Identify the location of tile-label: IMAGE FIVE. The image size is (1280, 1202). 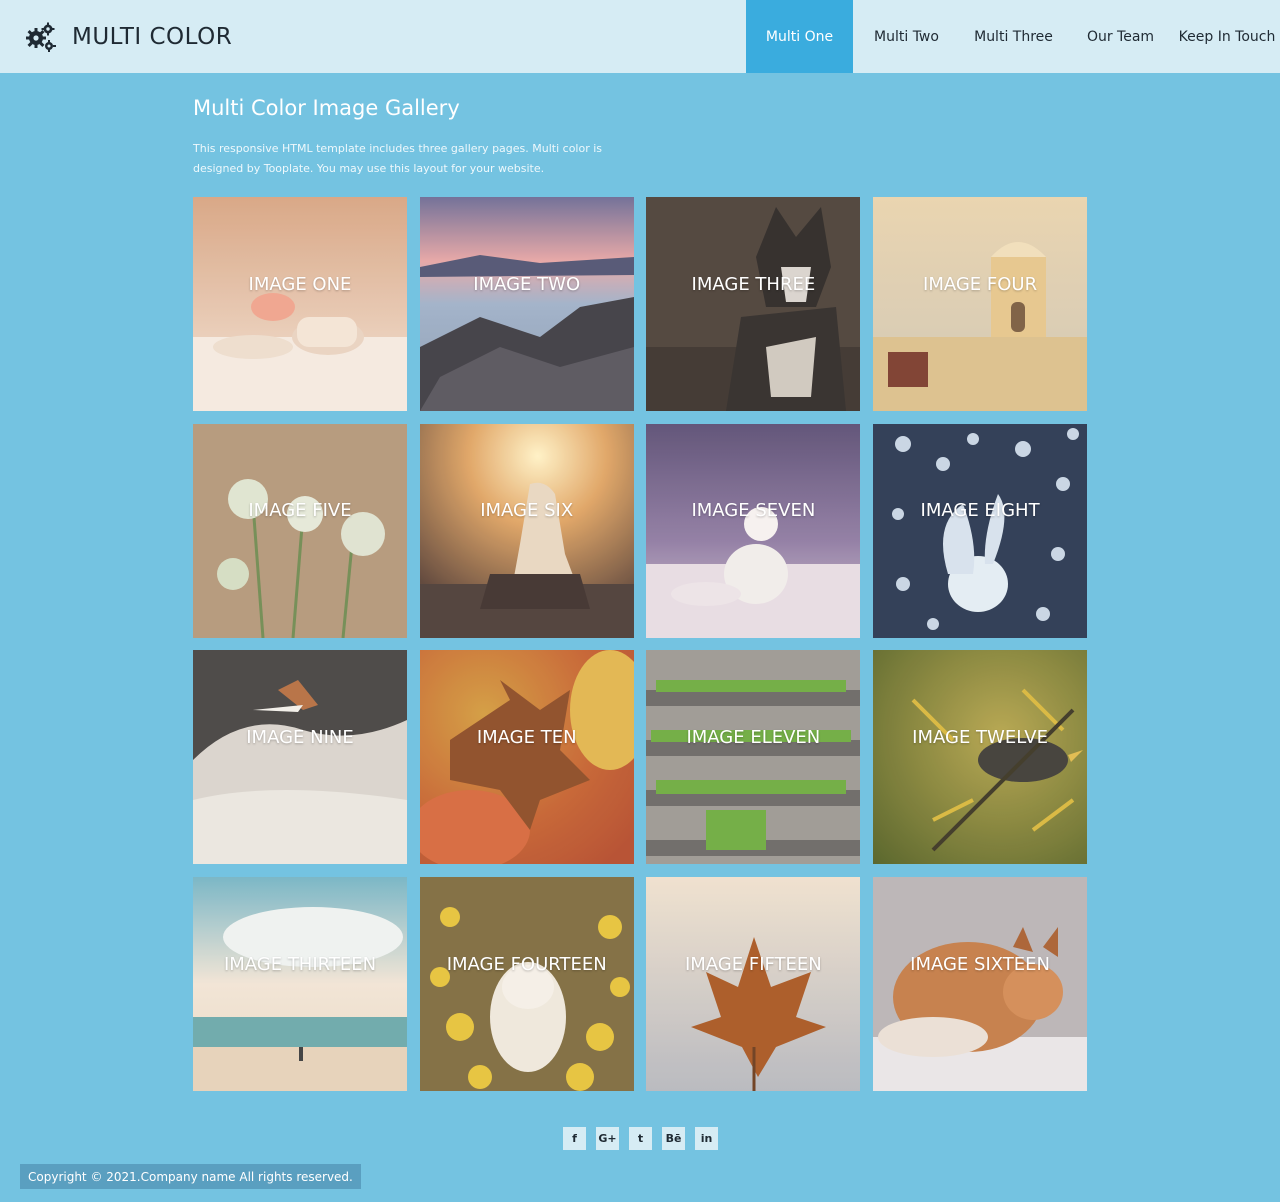
(300, 511).